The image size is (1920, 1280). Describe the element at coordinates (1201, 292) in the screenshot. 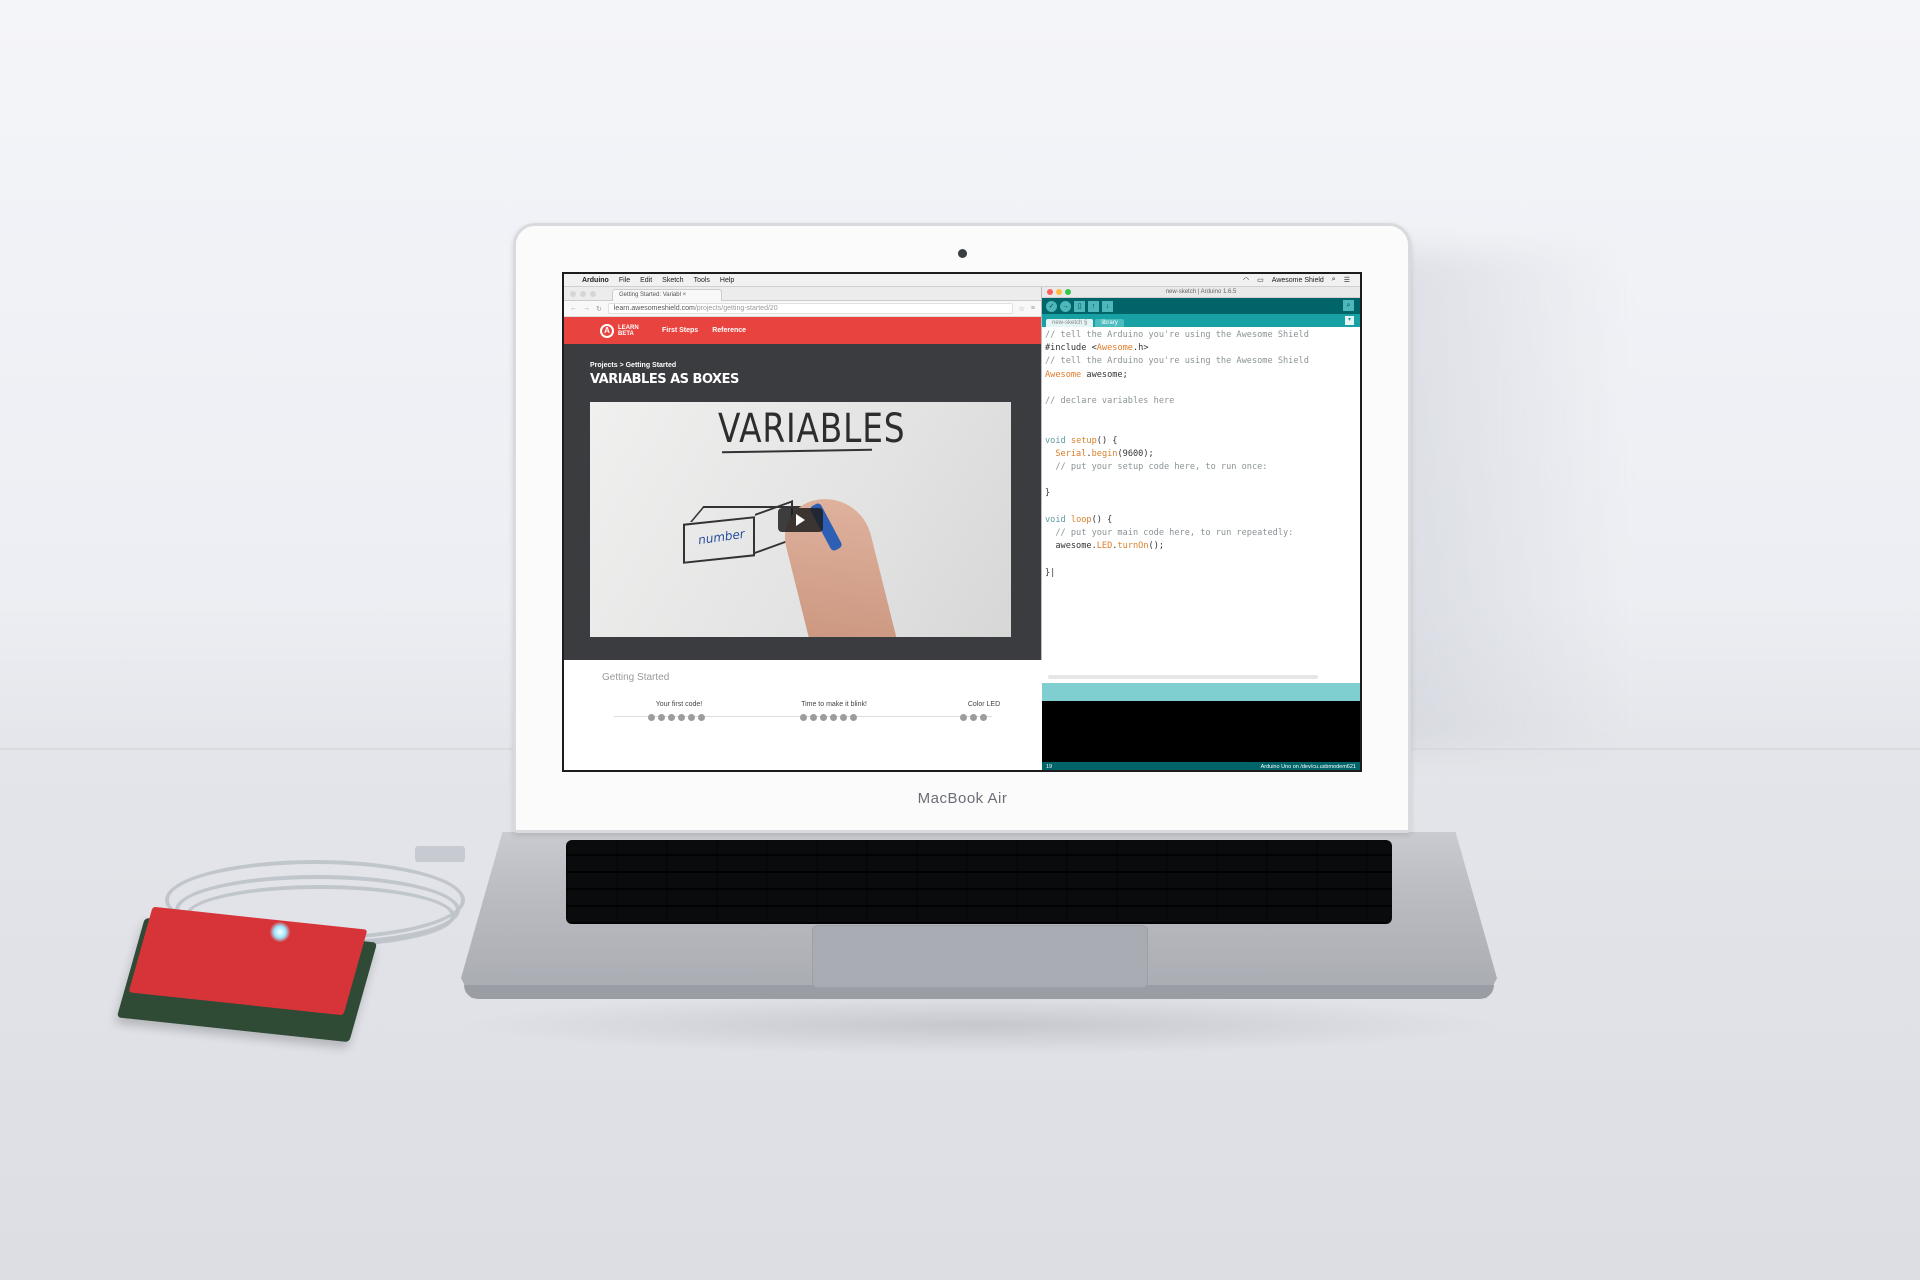

I see `ide-title-bar: new-sketch | Arduino 1.6.5` at that location.